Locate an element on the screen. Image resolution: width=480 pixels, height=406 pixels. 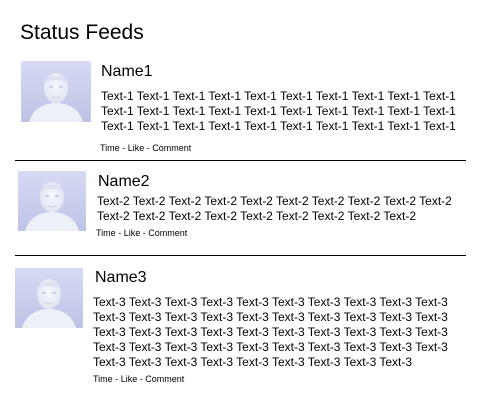
post-author-name: Name3 is located at coordinates (121, 278).